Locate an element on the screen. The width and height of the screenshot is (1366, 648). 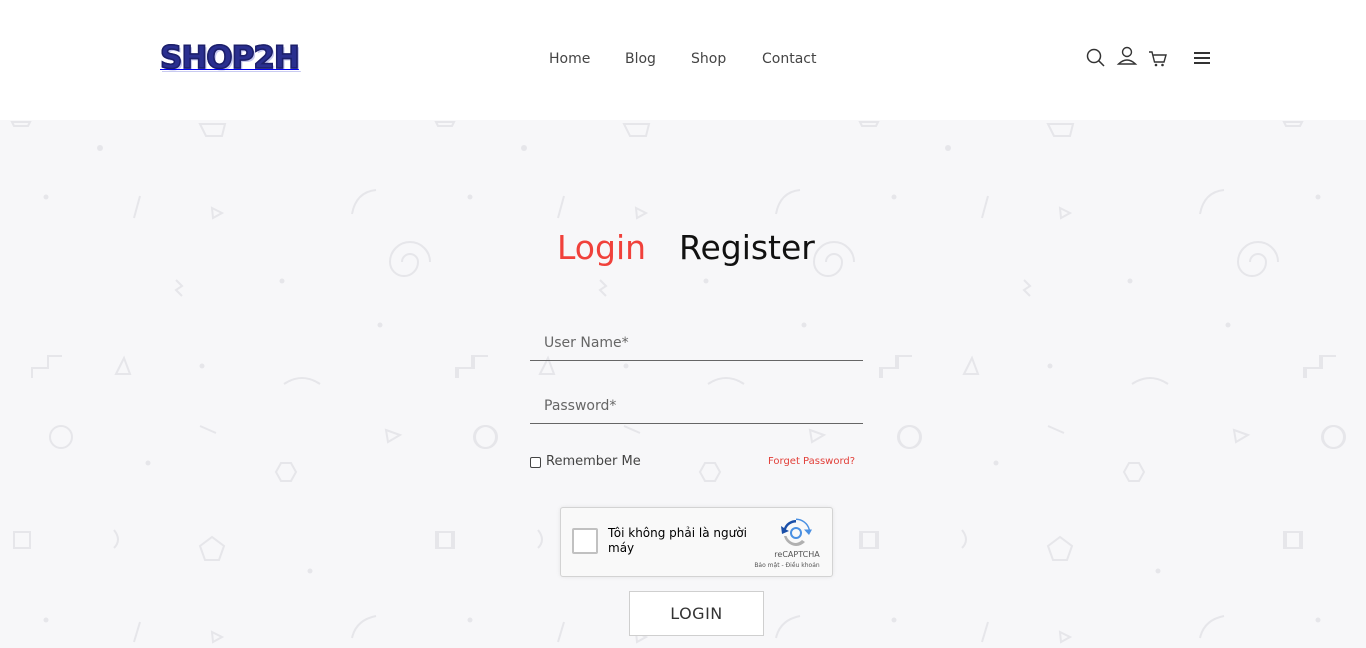
nav-blog: Blog is located at coordinates (640, 59).